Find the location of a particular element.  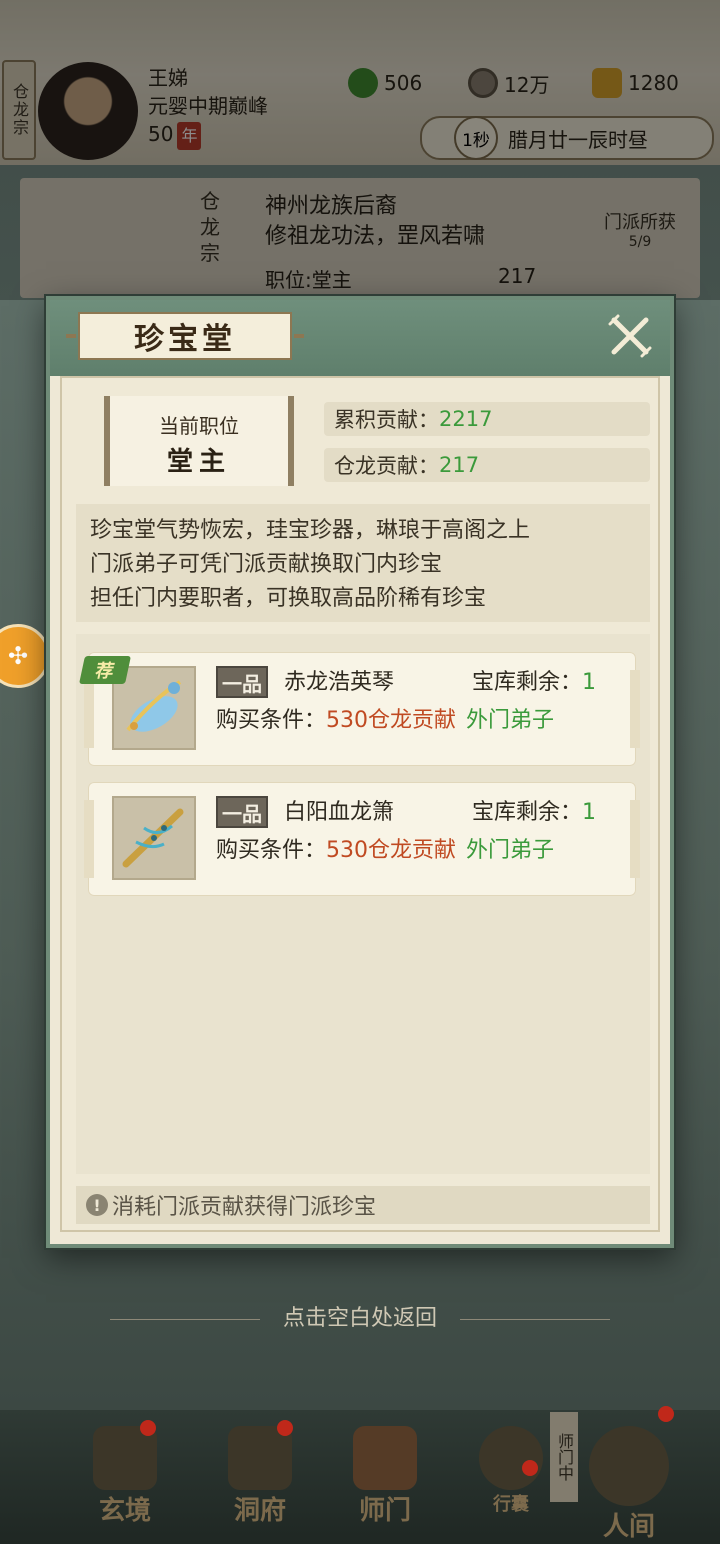

item-thumbnail is located at coordinates (154, 838).